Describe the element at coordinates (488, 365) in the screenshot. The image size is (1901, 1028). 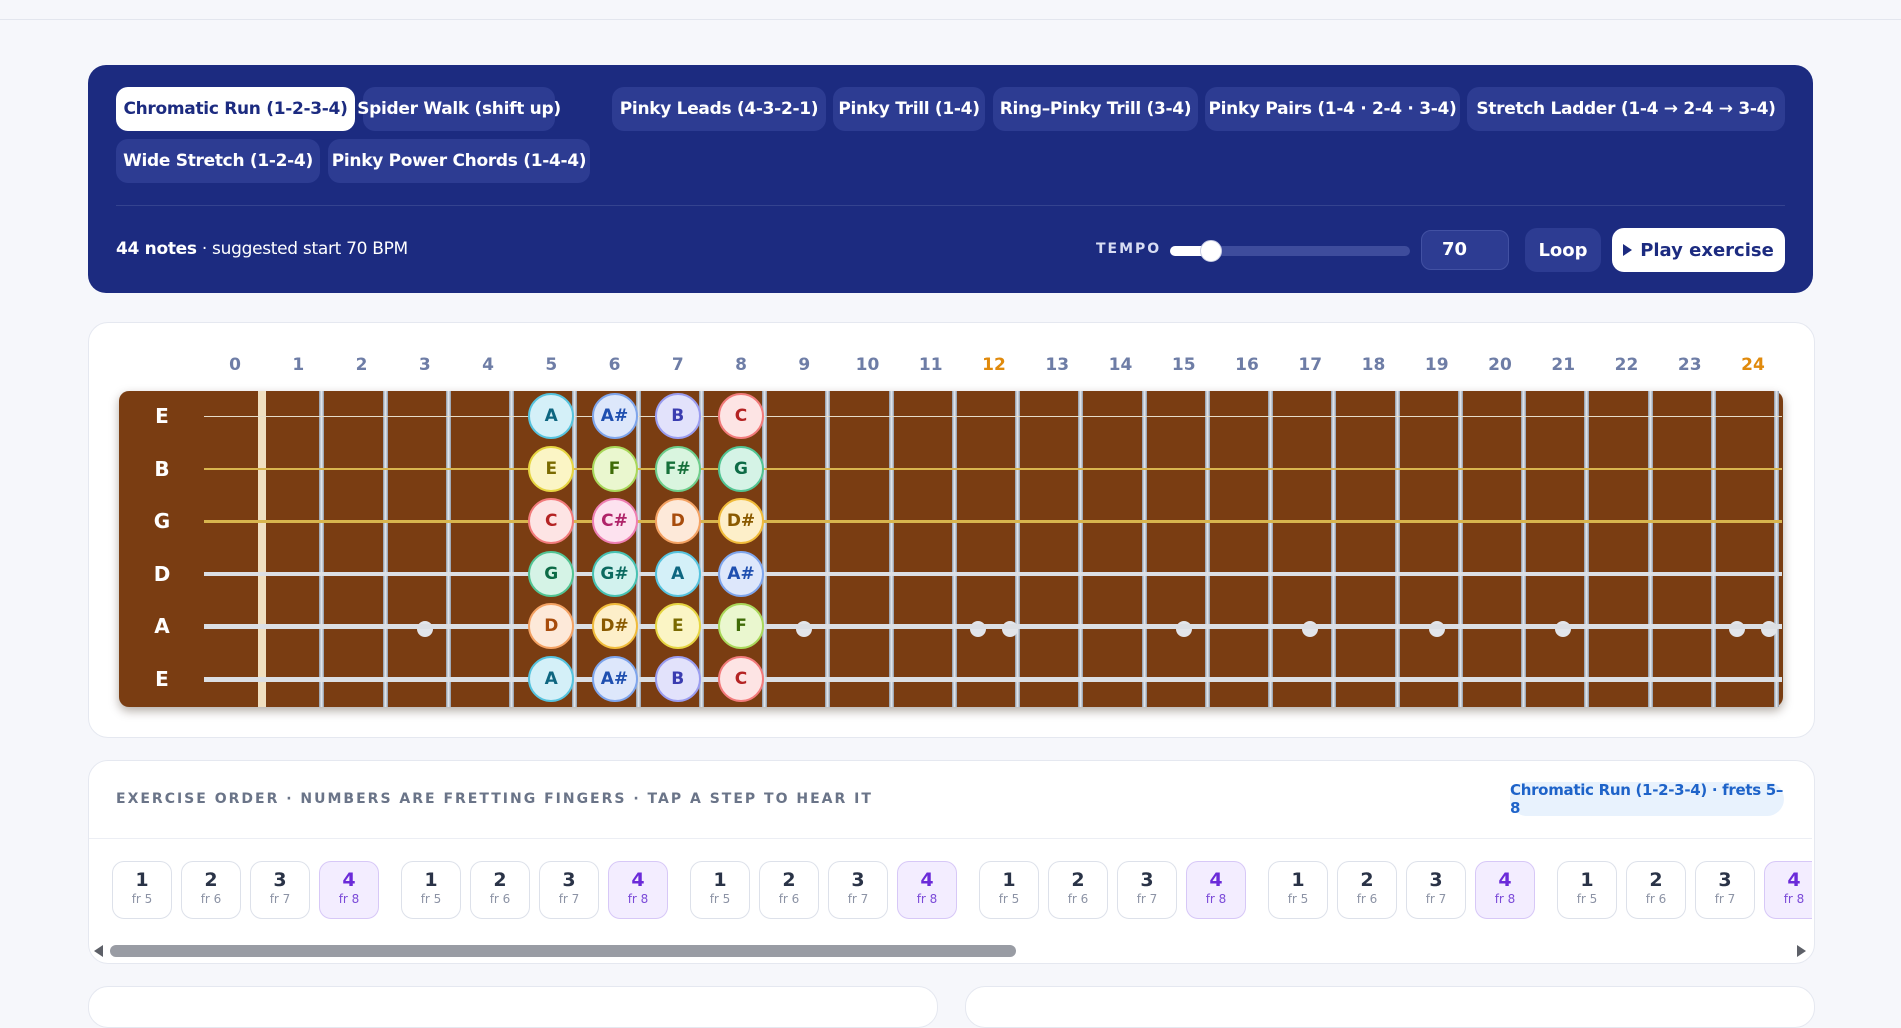
I see `fret-number-4: 4` at that location.